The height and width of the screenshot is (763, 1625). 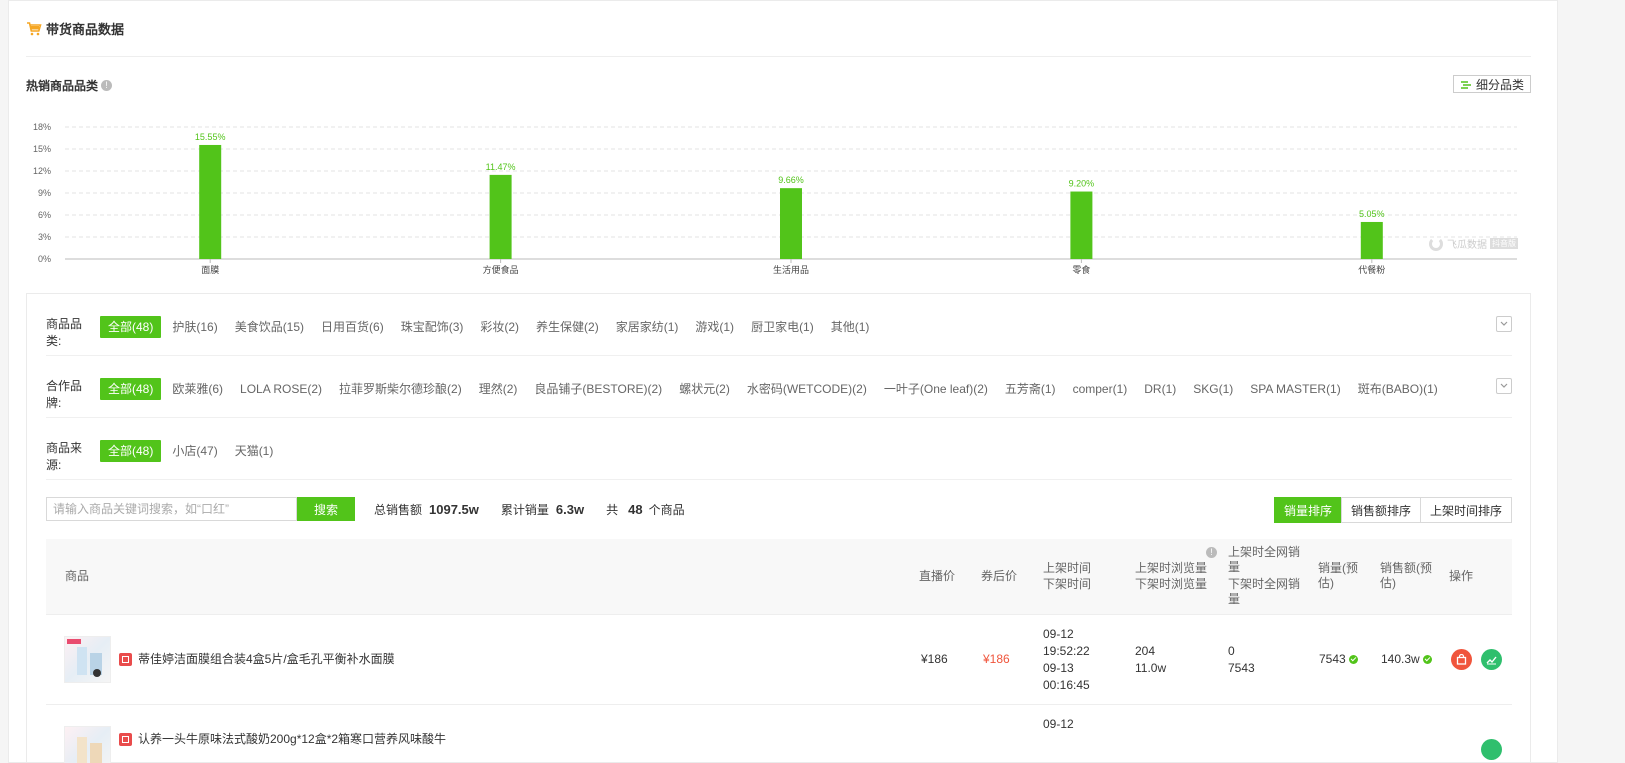 I want to click on live-price: ¥186, so click(x=934, y=659).